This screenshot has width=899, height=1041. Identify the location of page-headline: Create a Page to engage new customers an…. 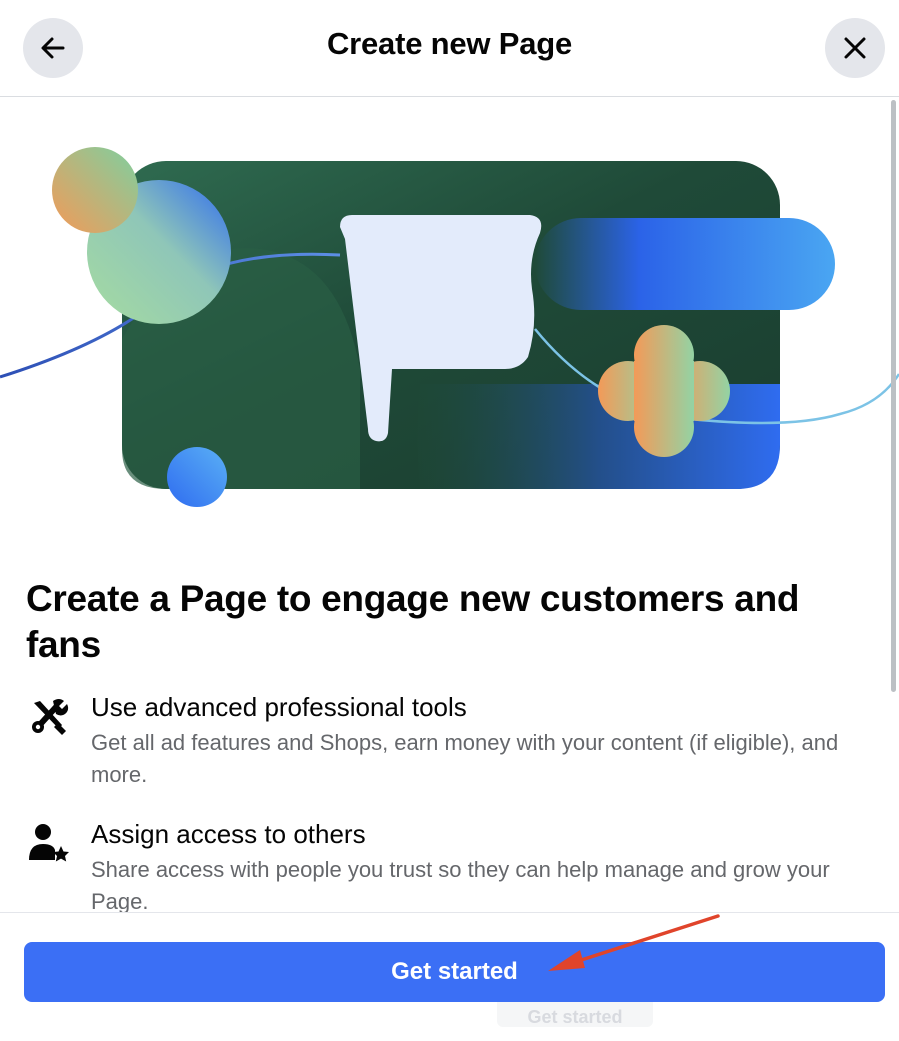
(413, 621).